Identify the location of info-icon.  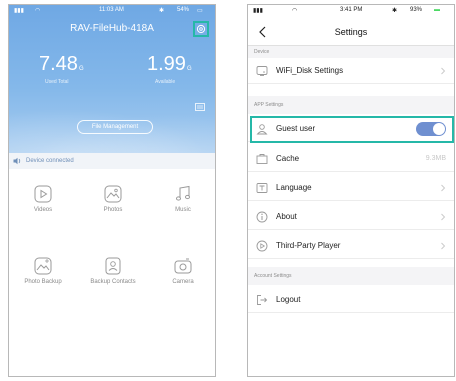
(262, 216).